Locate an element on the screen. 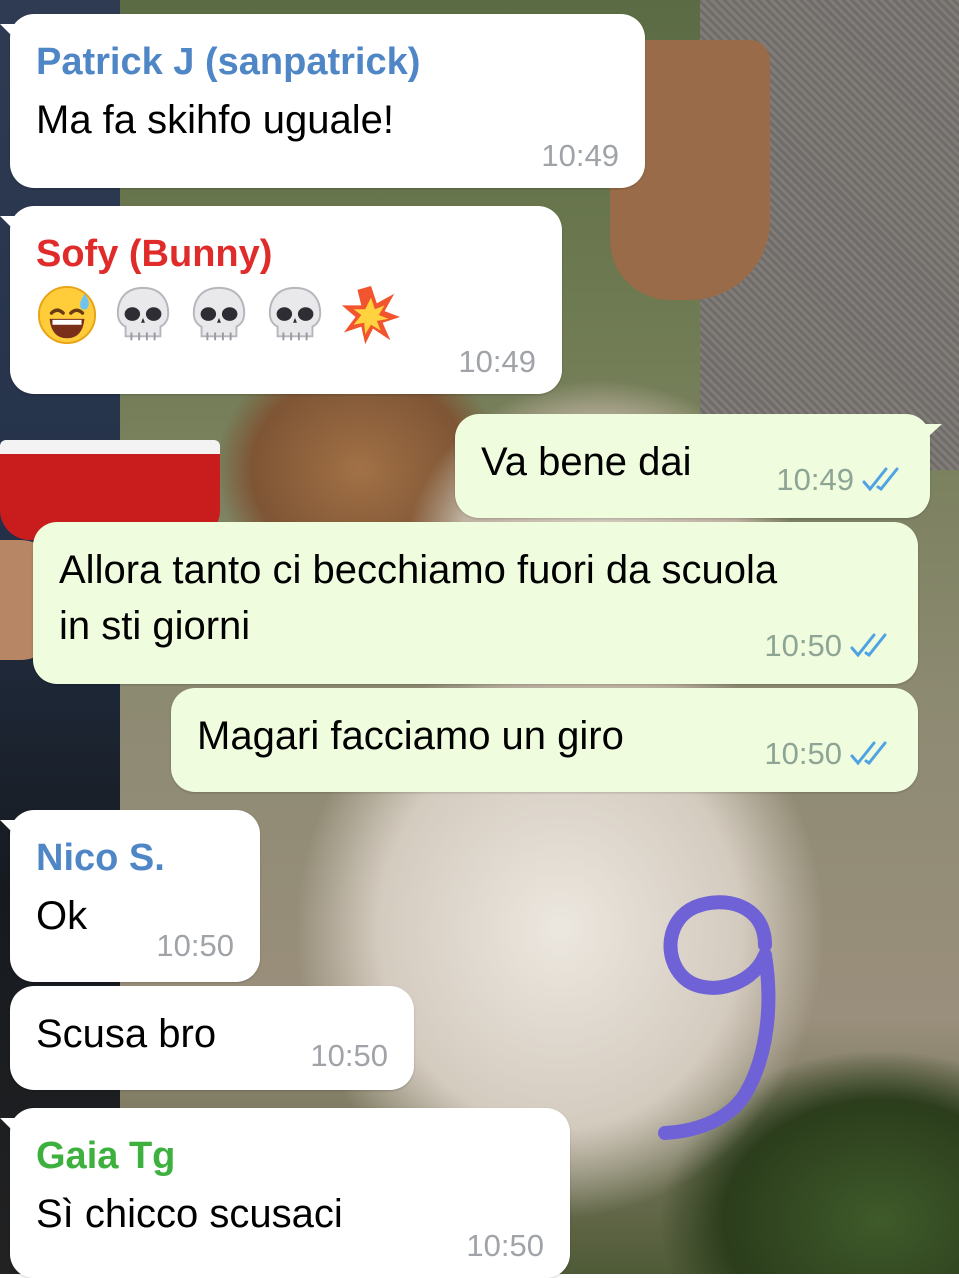  message-text: Ma fa skihfo uguale! is located at coordinates (215, 120).